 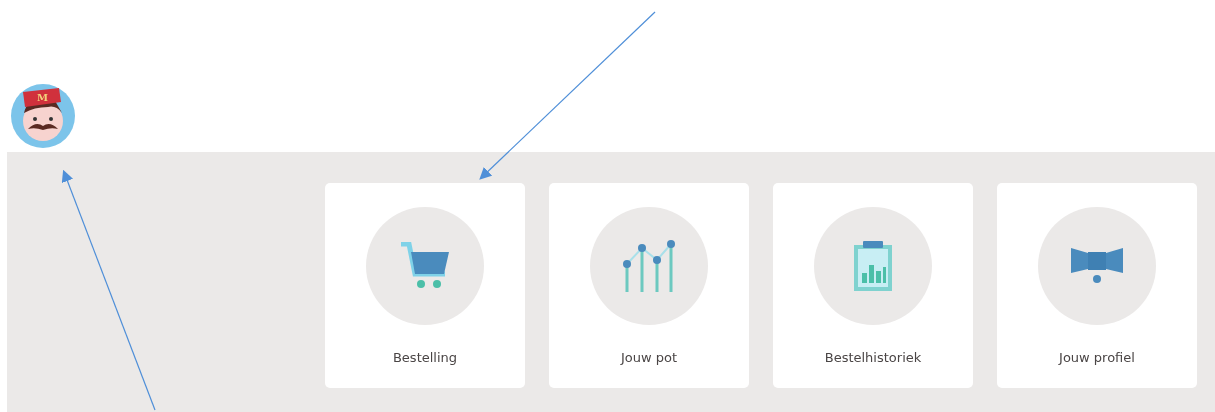 I want to click on bow-tie-icon, so click(x=1097, y=266).